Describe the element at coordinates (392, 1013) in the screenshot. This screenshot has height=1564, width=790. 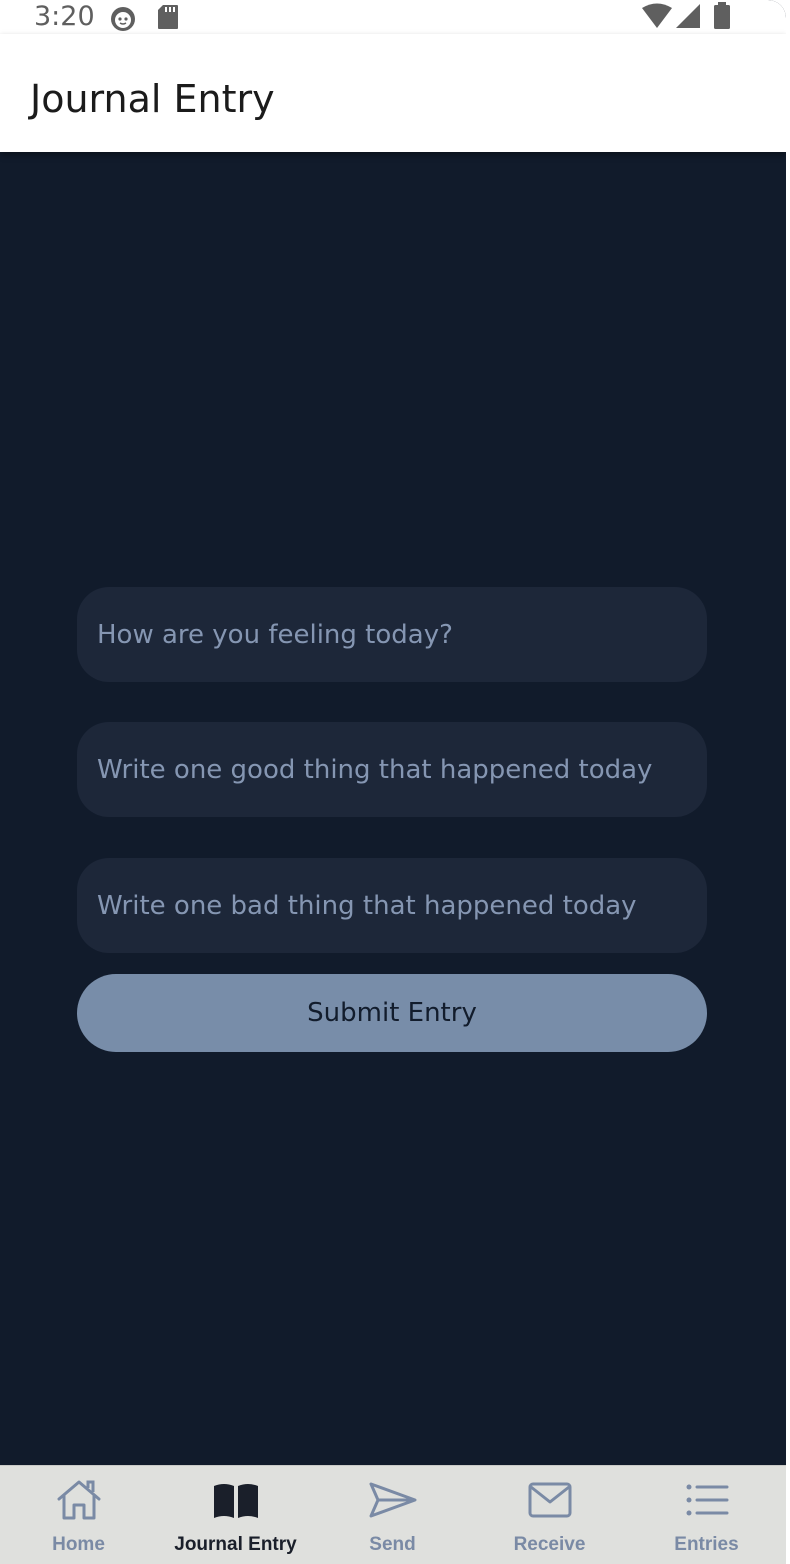
I see `submit-entry-button: Submit Entry` at that location.